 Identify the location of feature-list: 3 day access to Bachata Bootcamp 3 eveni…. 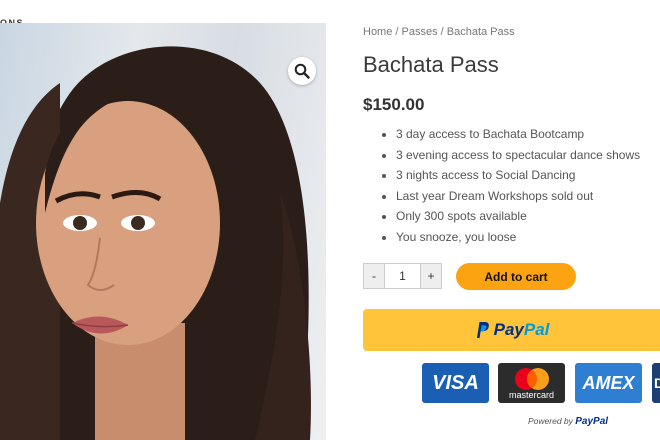
(501, 186).